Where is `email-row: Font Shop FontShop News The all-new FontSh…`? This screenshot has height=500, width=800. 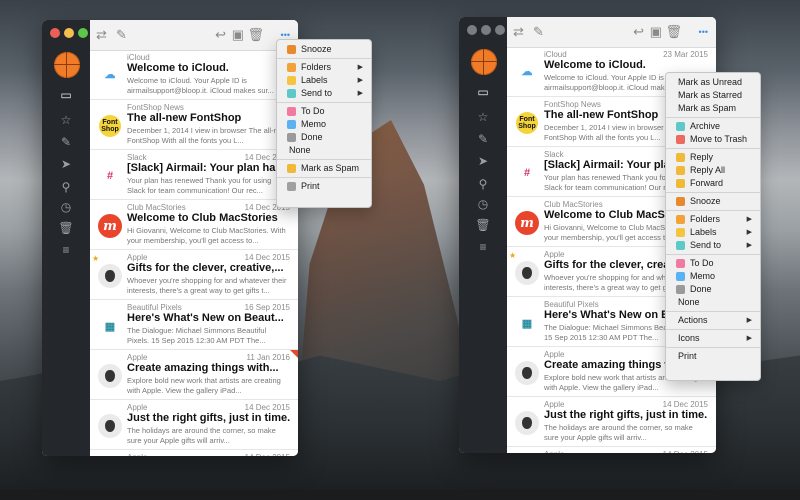
email-row: Font Shop FontShop News The all-new FontSh… is located at coordinates (194, 125).